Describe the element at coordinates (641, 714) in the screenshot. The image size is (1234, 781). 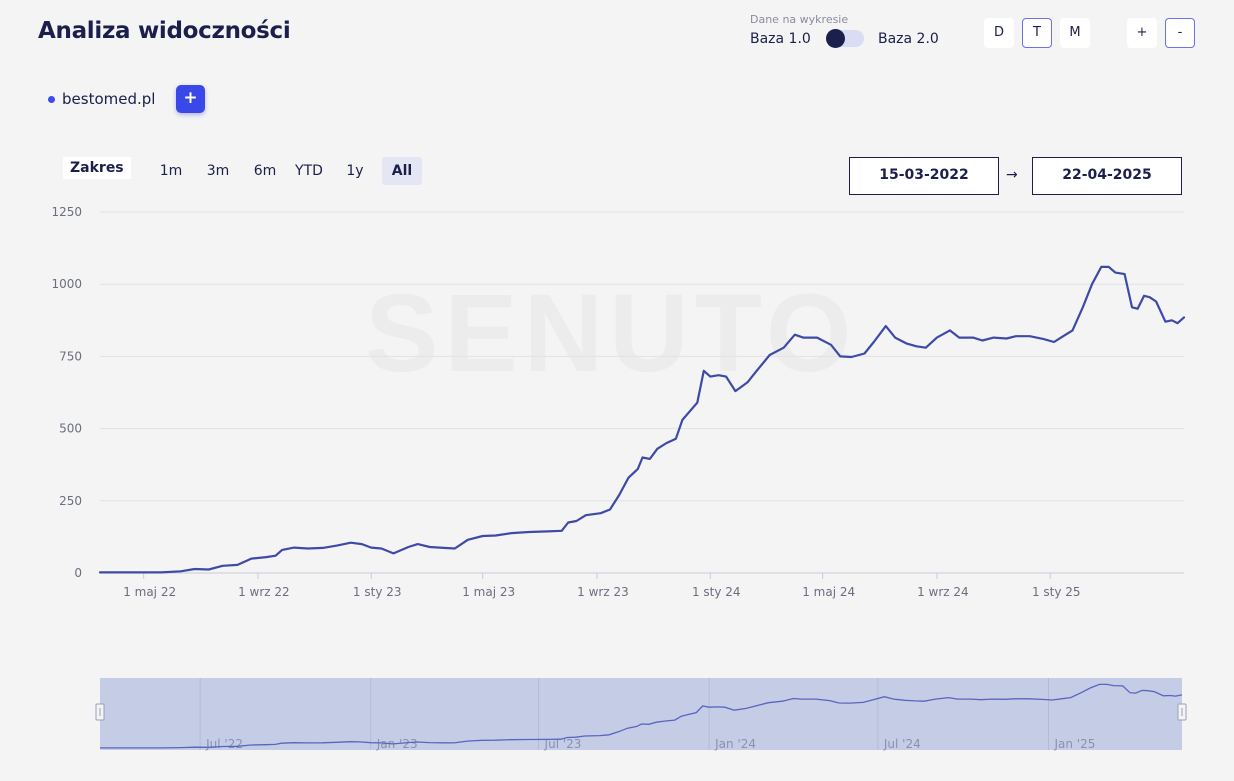
I see `navigator-selection` at that location.